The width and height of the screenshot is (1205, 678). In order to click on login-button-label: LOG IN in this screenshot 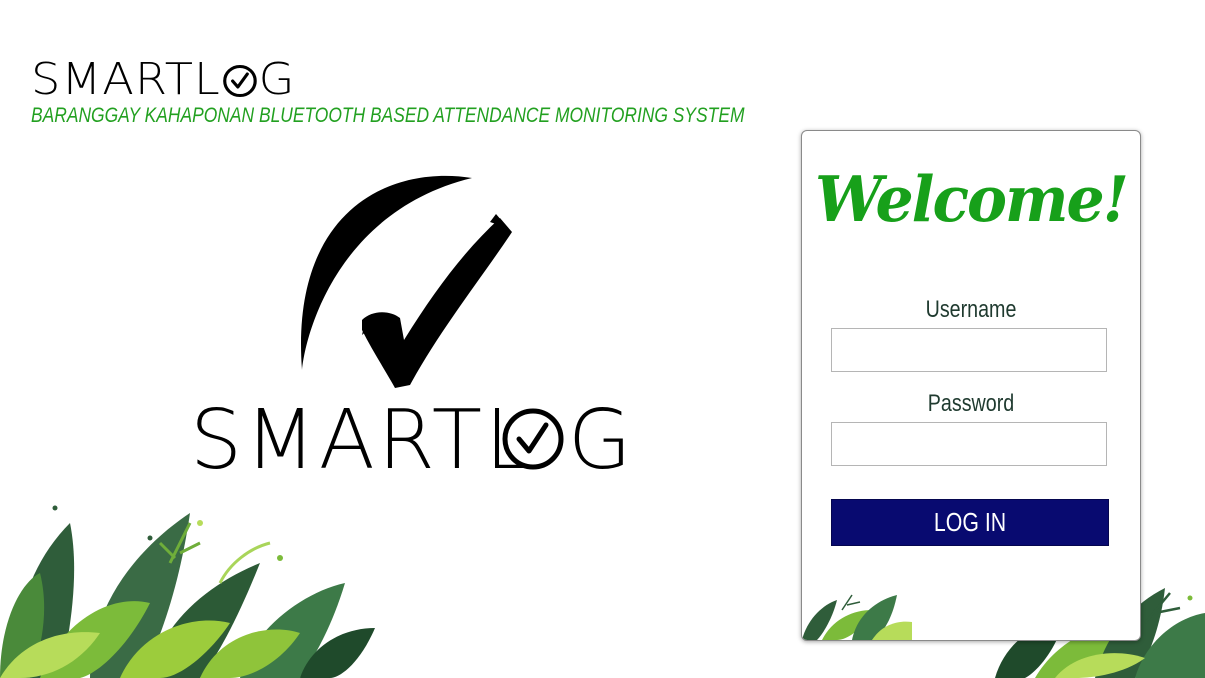, I will do `click(970, 522)`.